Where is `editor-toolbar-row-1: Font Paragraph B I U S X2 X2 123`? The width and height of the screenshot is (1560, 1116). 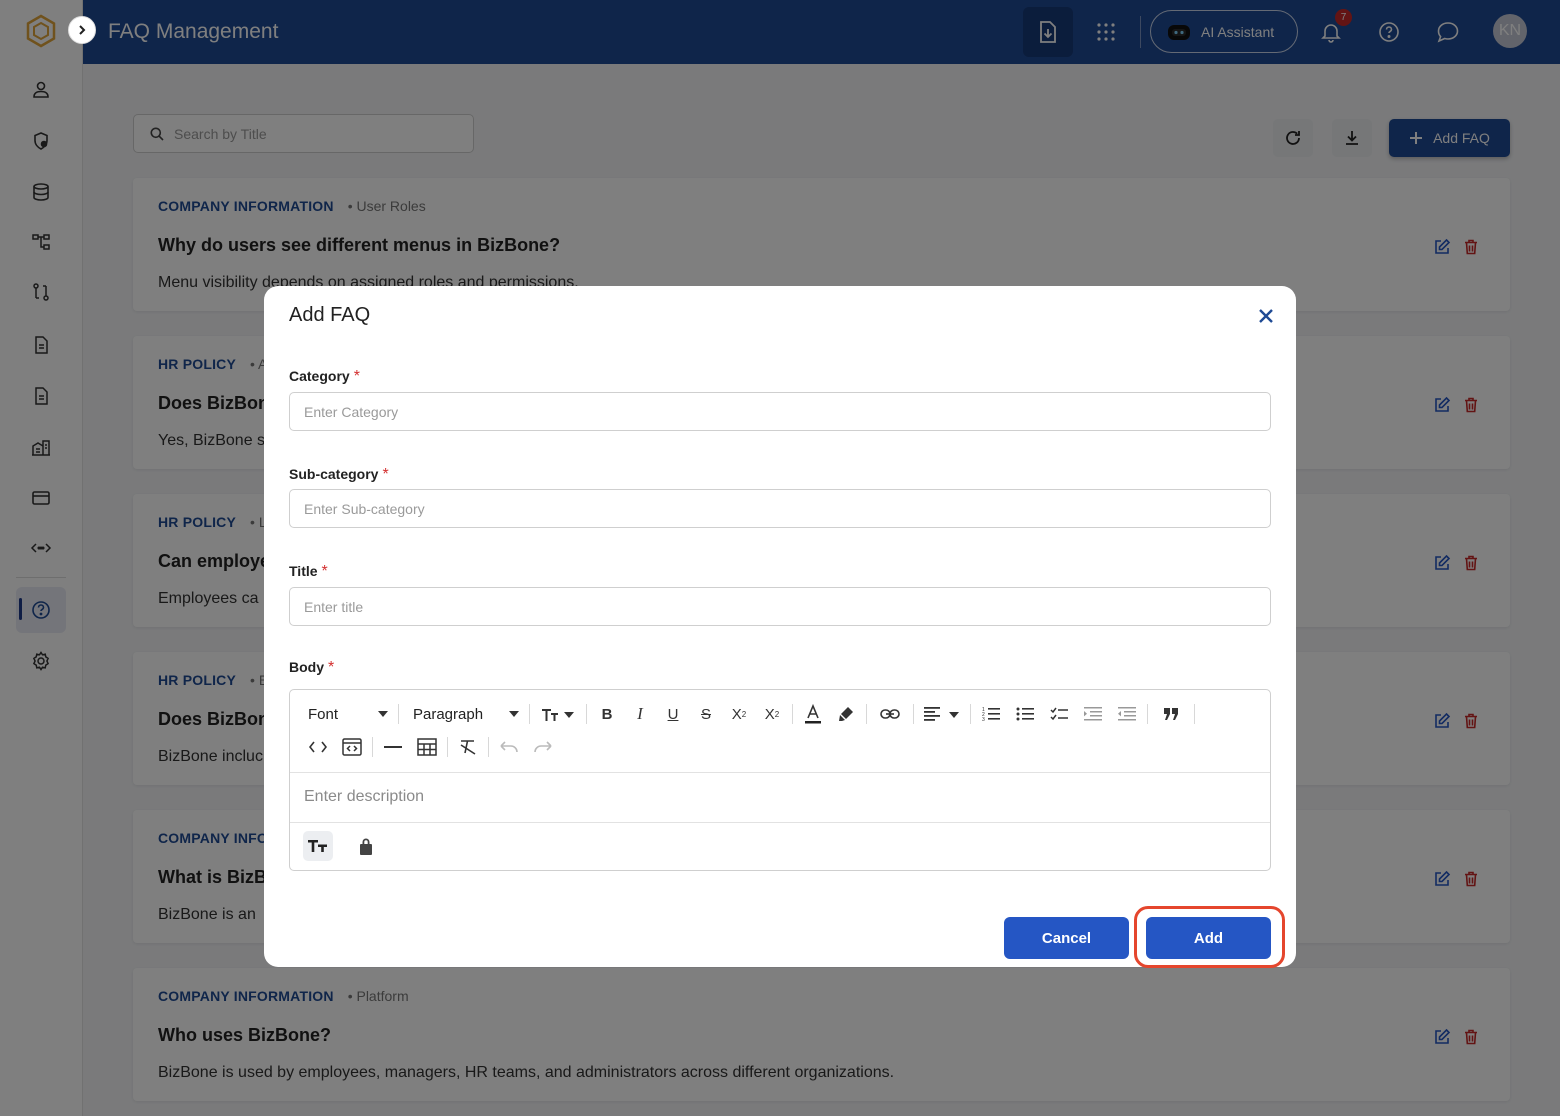
editor-toolbar-row-1: Font Paragraph B I U S X2 X2 123 is located at coordinates (745, 714).